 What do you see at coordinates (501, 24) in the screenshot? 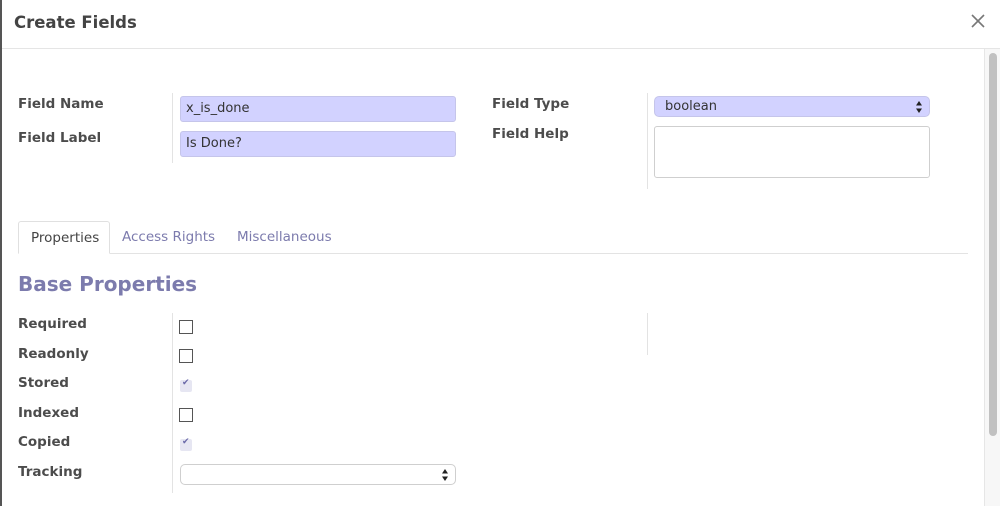
I see `dialog-header: Create Fields` at bounding box center [501, 24].